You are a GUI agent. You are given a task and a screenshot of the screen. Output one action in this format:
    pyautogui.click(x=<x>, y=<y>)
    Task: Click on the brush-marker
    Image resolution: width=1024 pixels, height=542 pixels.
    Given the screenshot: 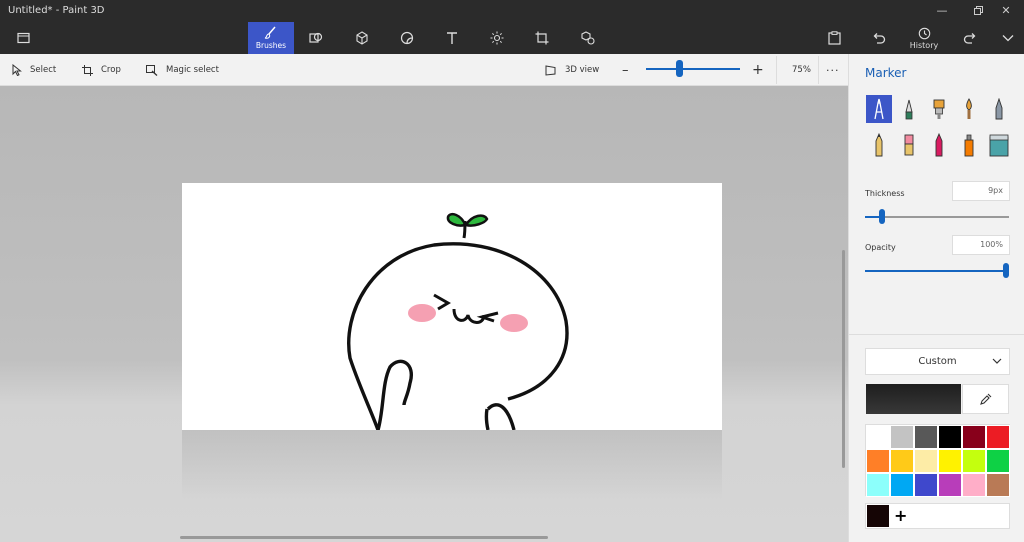 What is the action you would take?
    pyautogui.click(x=879, y=109)
    